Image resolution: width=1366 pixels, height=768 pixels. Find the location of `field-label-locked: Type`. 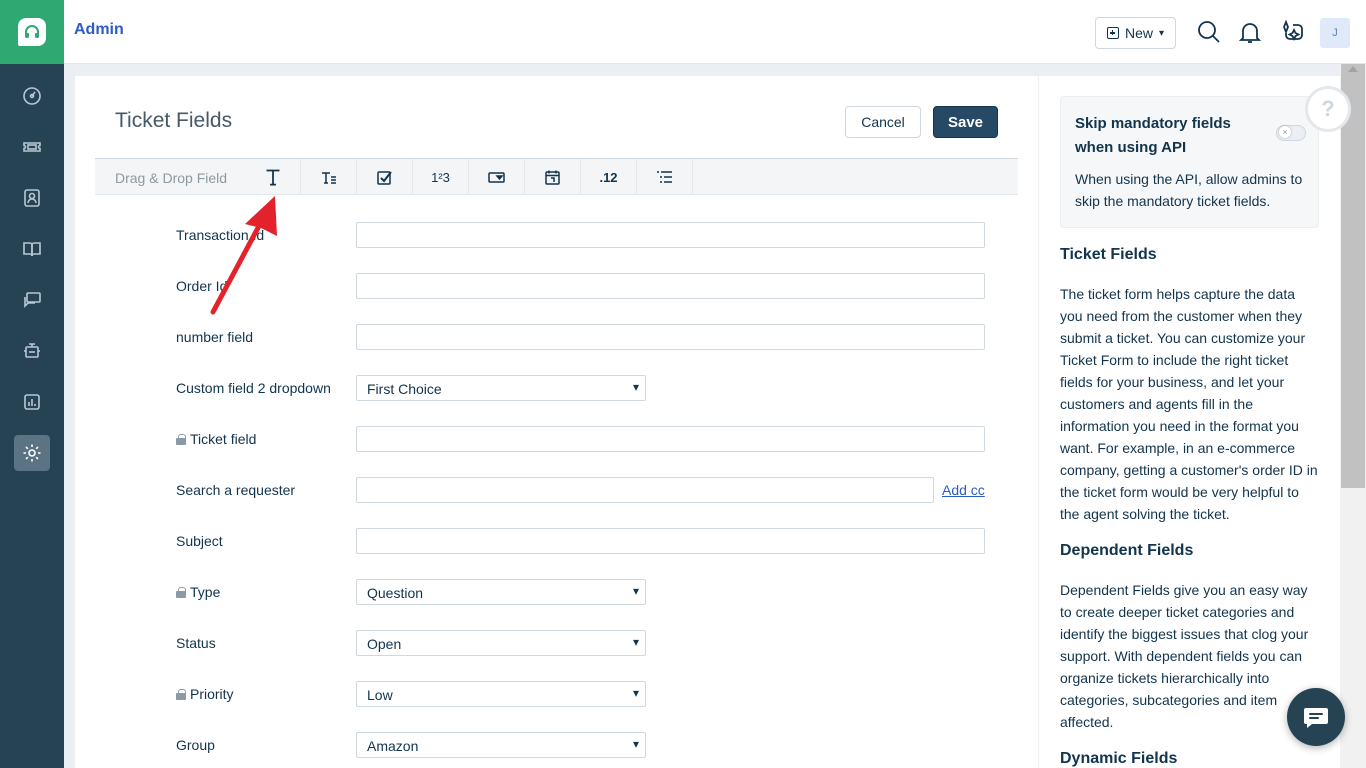

field-label-locked: Type is located at coordinates (198, 592).